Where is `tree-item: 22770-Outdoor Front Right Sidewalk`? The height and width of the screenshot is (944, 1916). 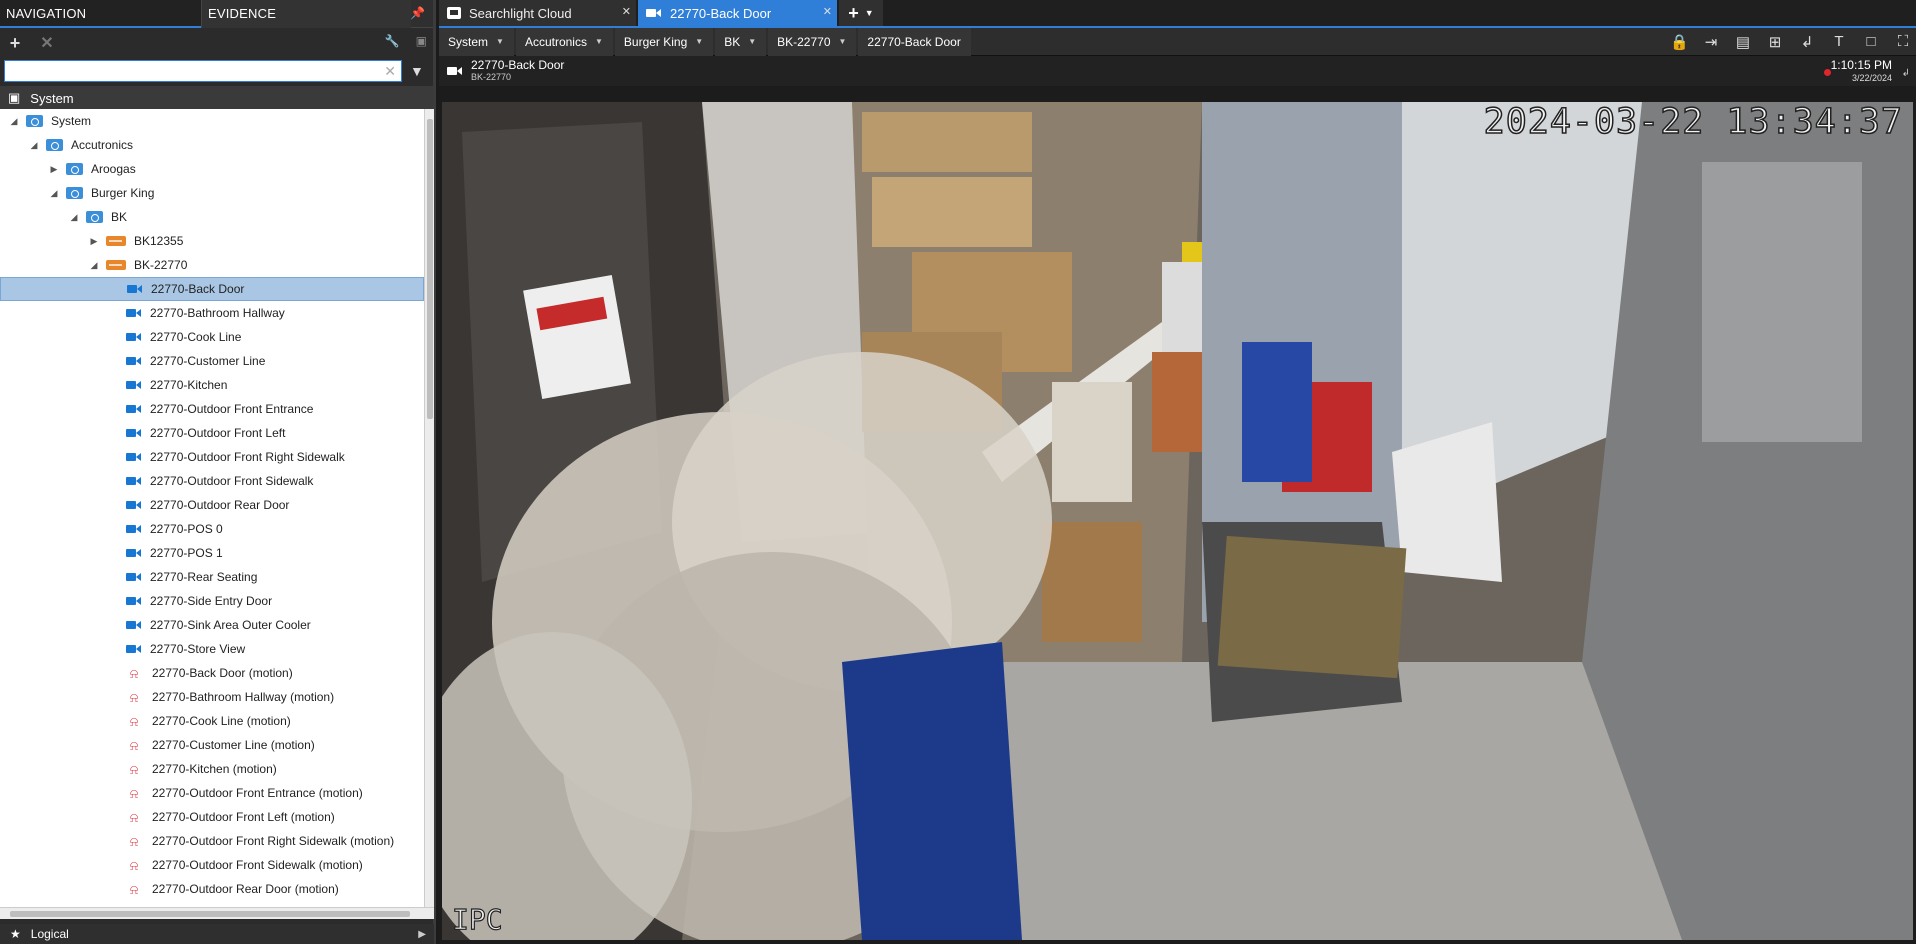 tree-item: 22770-Outdoor Front Right Sidewalk is located at coordinates (212, 457).